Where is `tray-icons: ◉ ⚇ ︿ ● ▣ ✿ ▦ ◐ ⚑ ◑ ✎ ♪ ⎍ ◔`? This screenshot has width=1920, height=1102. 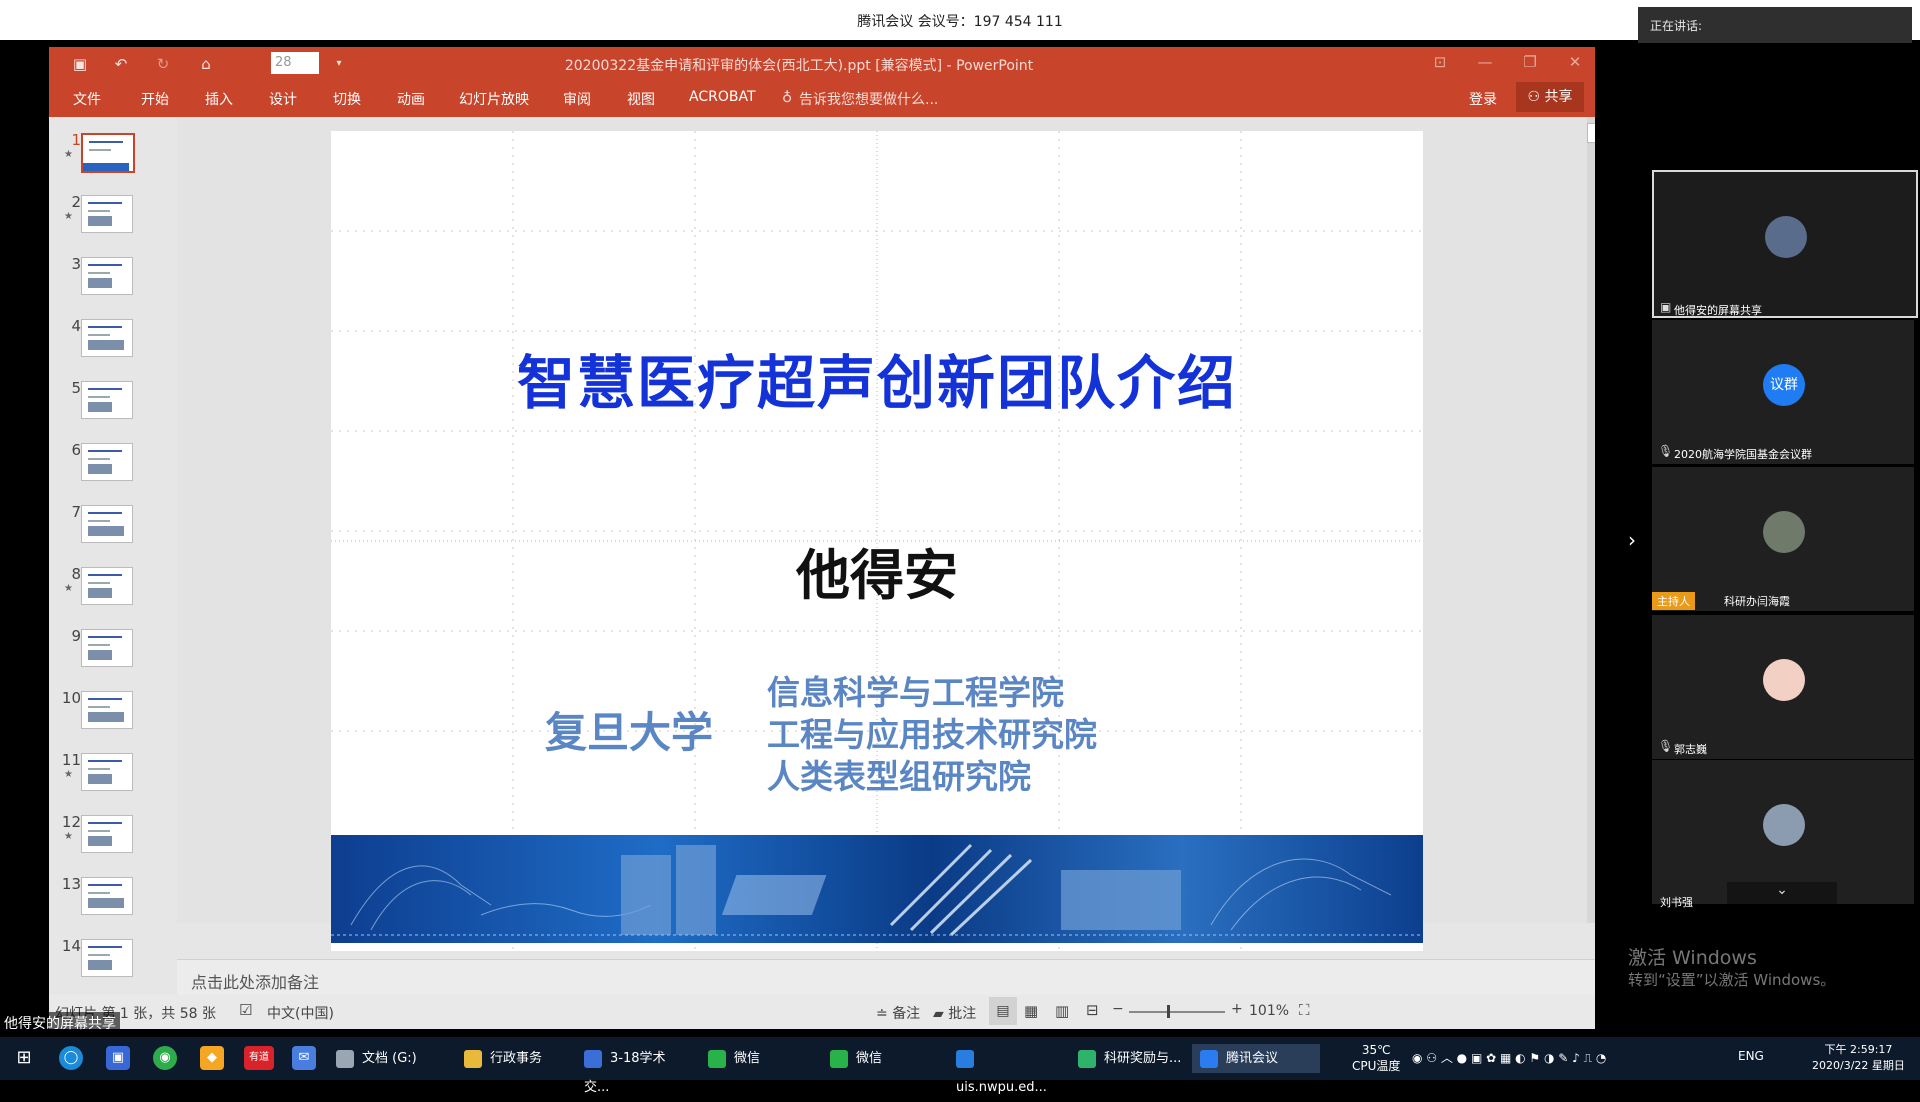
tray-icons: ◉ ⚇ ︿ ● ▣ ✿ ▦ ◐ ⚑ ◑ ✎ ♪ ⎍ ◔ is located at coordinates (1509, 1057).